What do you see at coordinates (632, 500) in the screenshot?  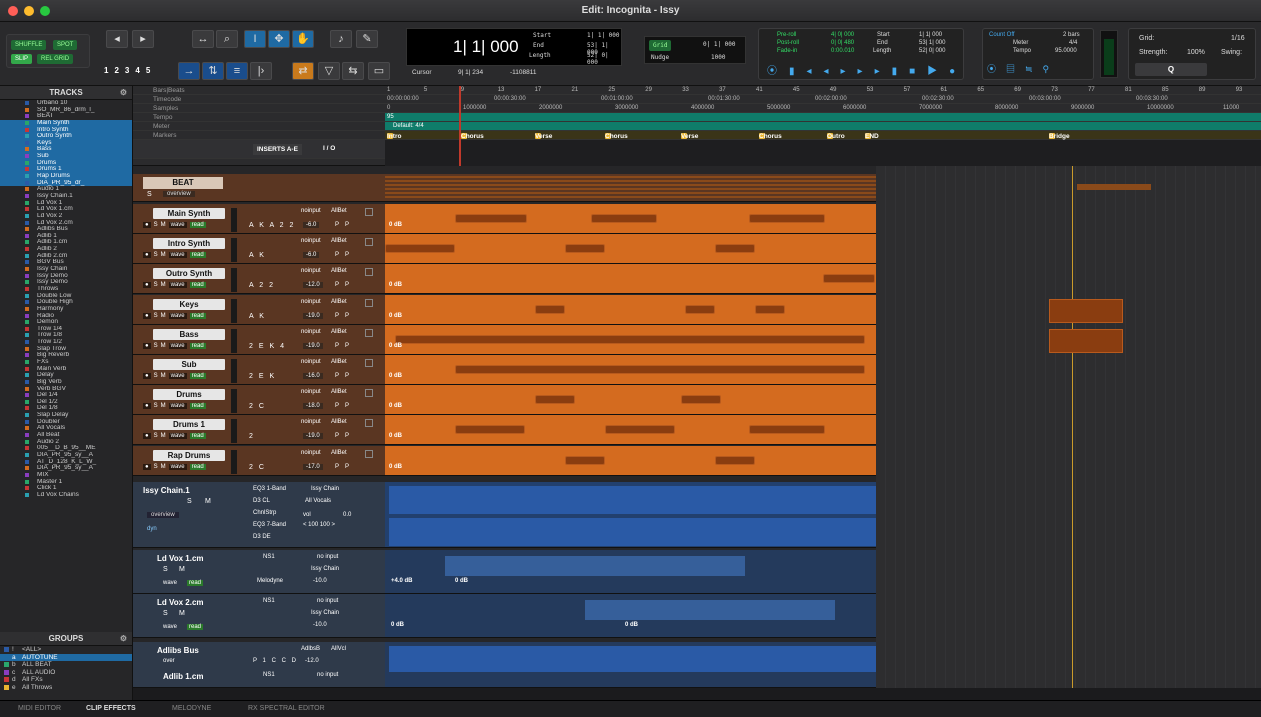 I see `aux-clip-top` at bounding box center [632, 500].